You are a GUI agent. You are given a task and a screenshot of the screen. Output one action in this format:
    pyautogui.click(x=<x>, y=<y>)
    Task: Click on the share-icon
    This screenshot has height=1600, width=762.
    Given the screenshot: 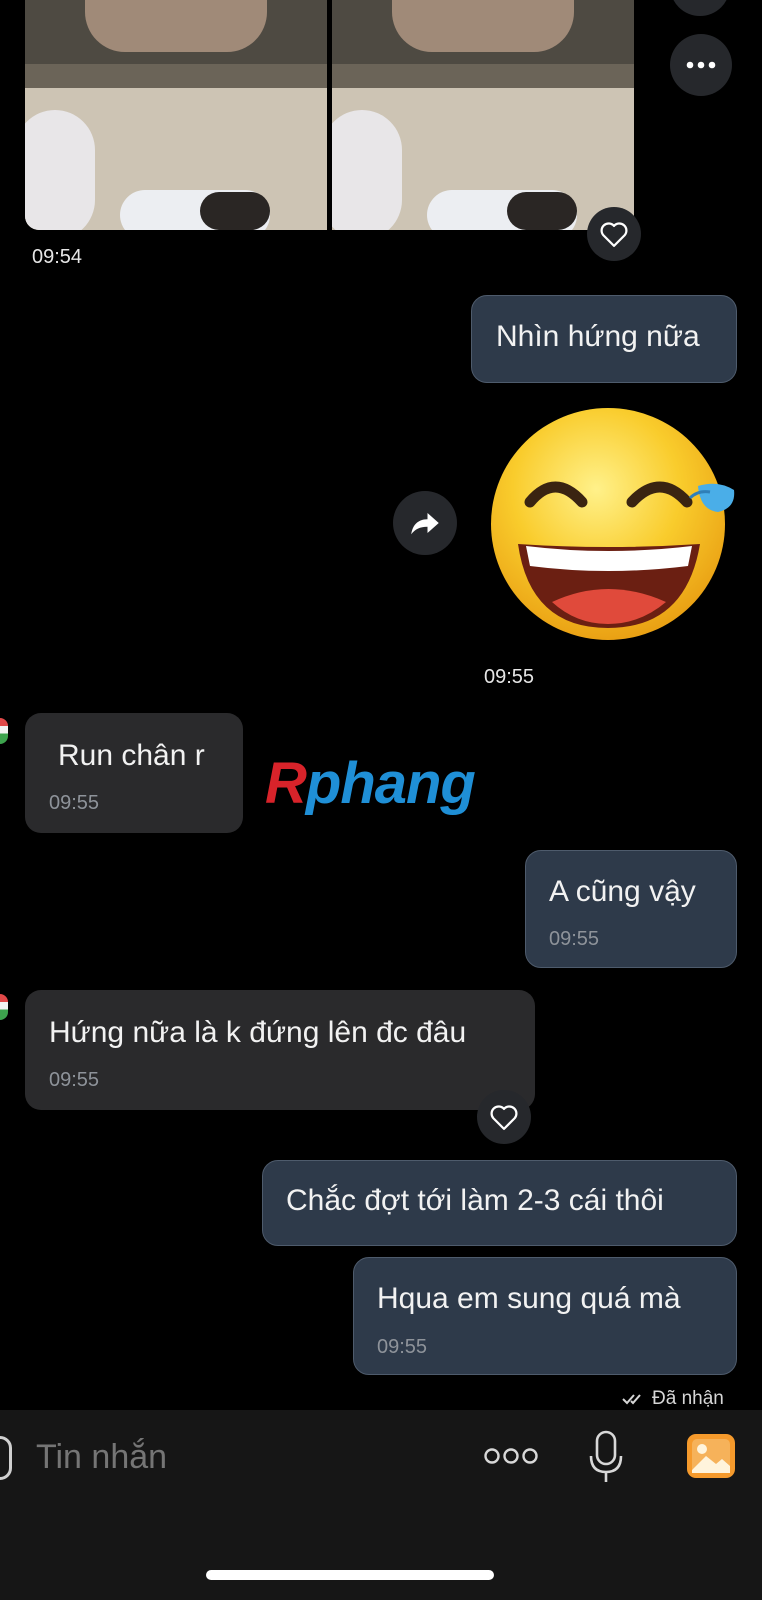 What is the action you would take?
    pyautogui.click(x=425, y=524)
    